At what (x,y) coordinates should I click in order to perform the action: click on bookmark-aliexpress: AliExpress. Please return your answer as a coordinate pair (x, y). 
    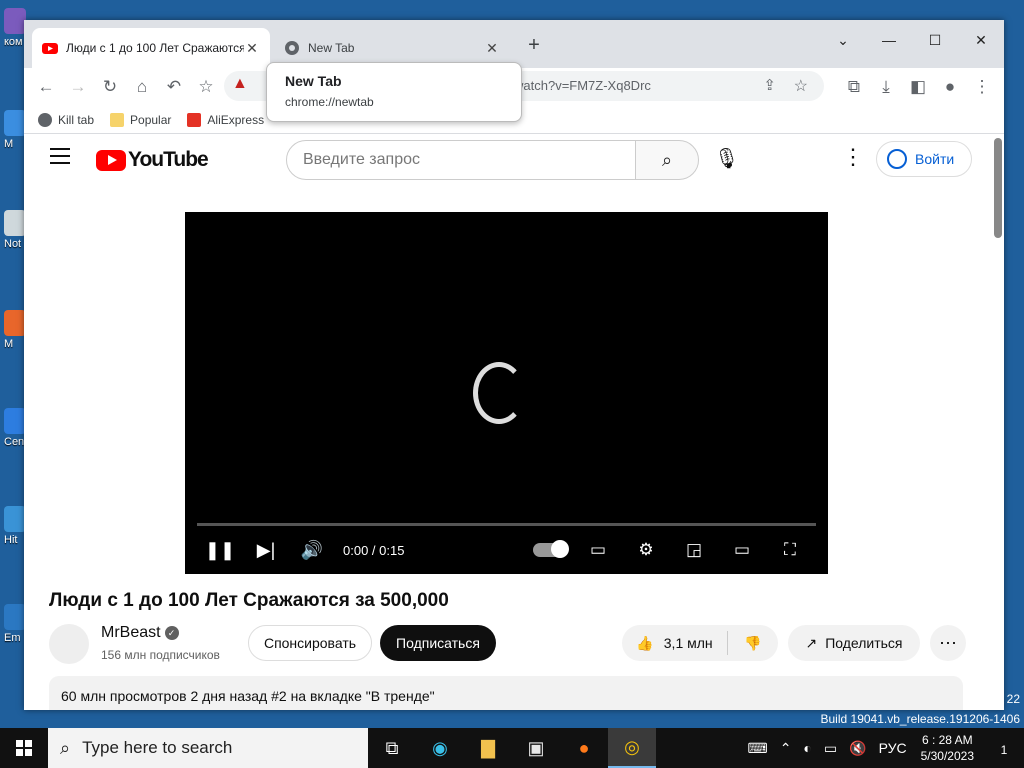
    Looking at the image, I should click on (225, 119).